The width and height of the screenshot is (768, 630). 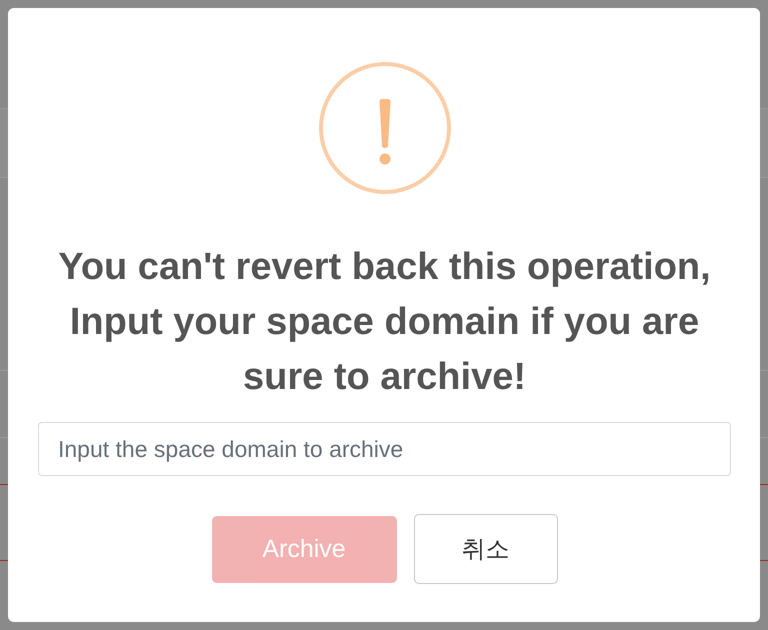 I want to click on warning-icon, so click(x=384, y=128).